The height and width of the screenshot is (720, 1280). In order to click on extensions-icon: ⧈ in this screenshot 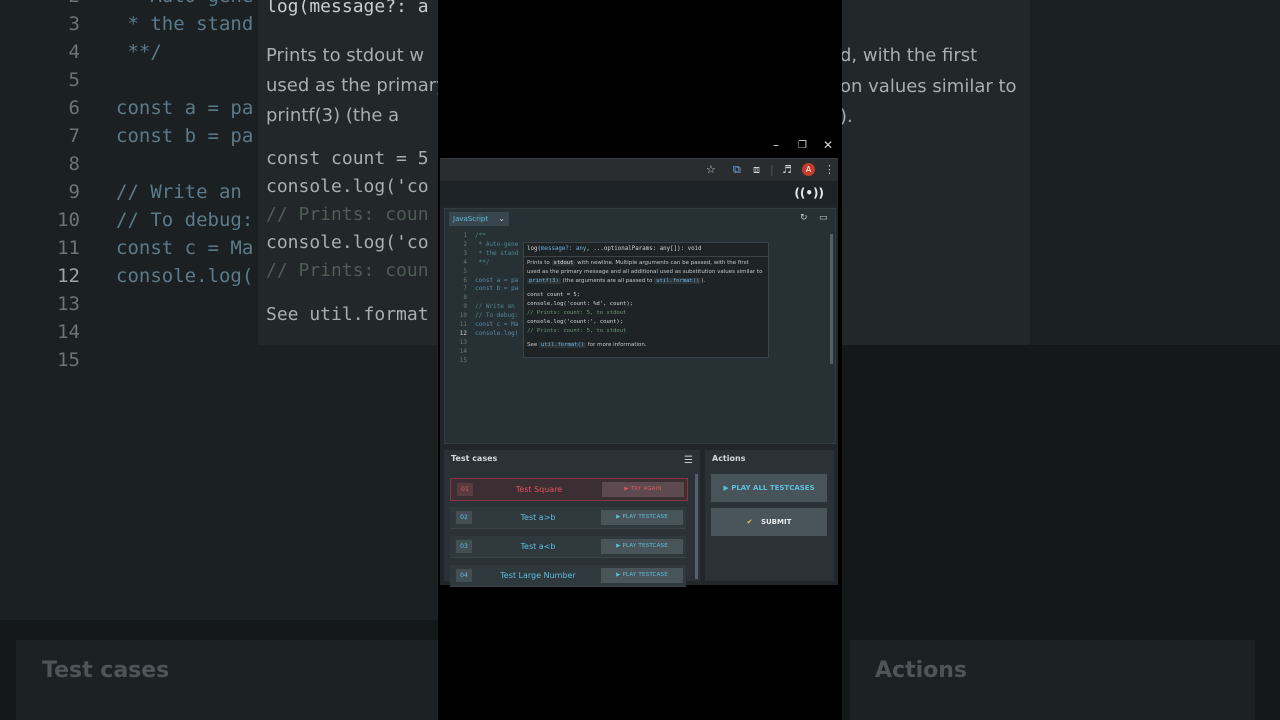, I will do `click(756, 170)`.